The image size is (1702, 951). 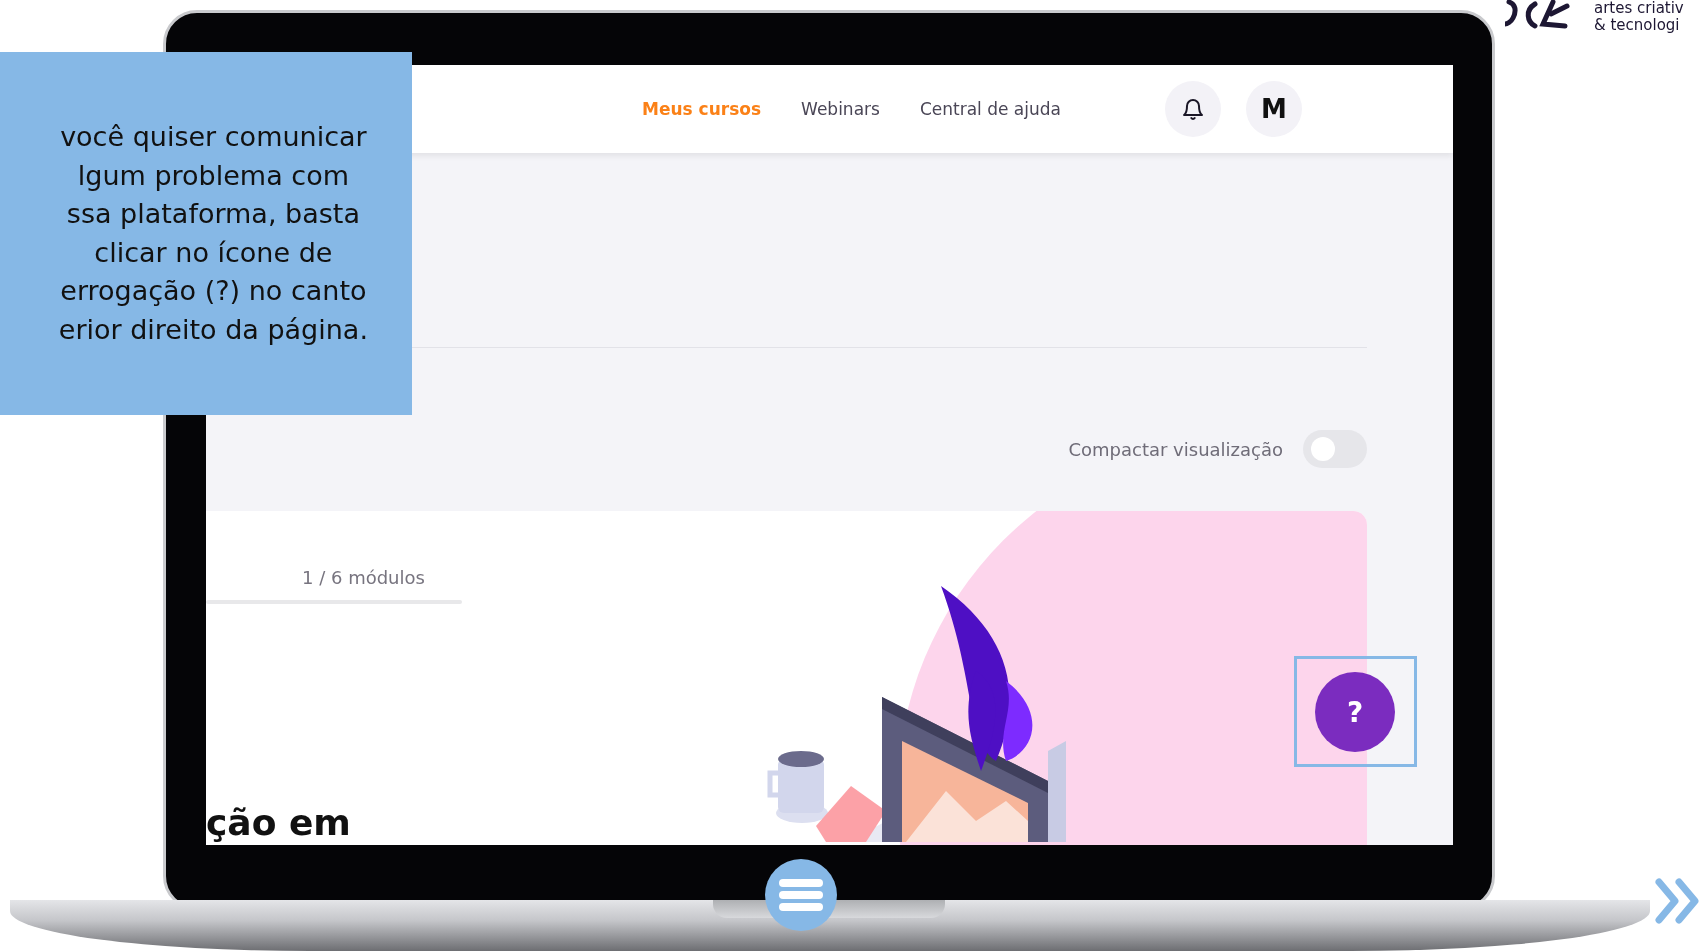 I want to click on nav-link: Central de ajuda, so click(x=990, y=109).